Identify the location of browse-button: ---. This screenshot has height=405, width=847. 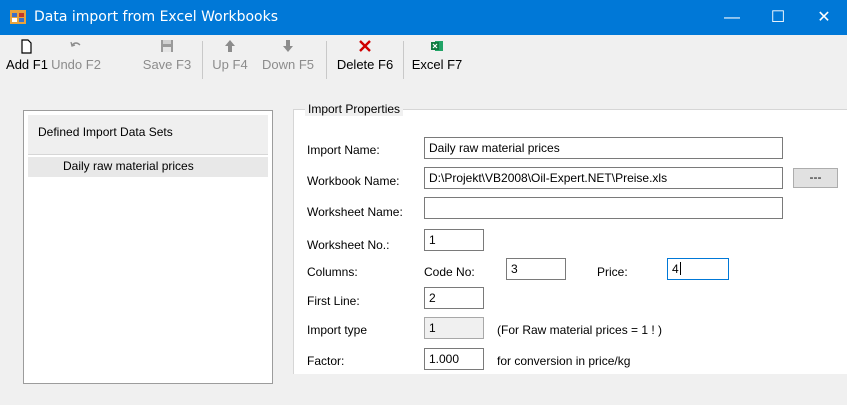
(815, 178).